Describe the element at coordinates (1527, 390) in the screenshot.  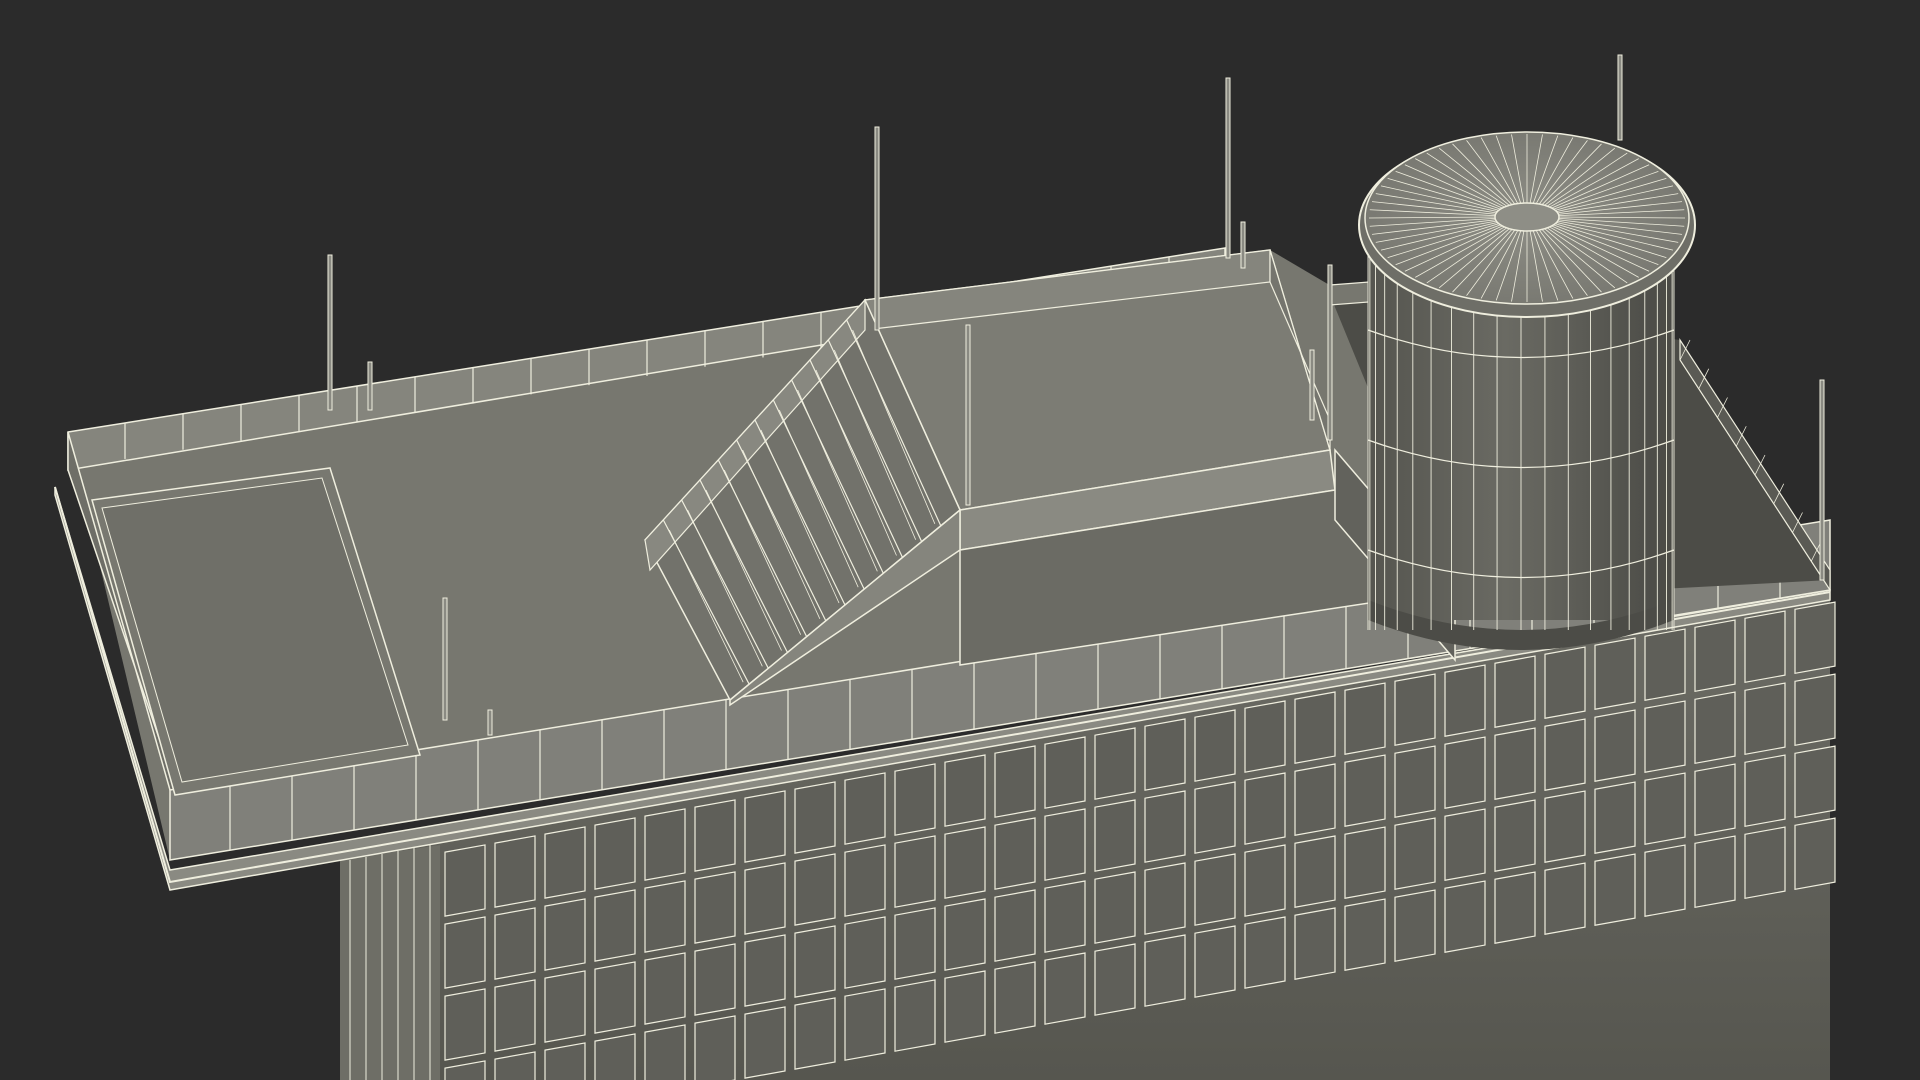
I see `water-tank` at that location.